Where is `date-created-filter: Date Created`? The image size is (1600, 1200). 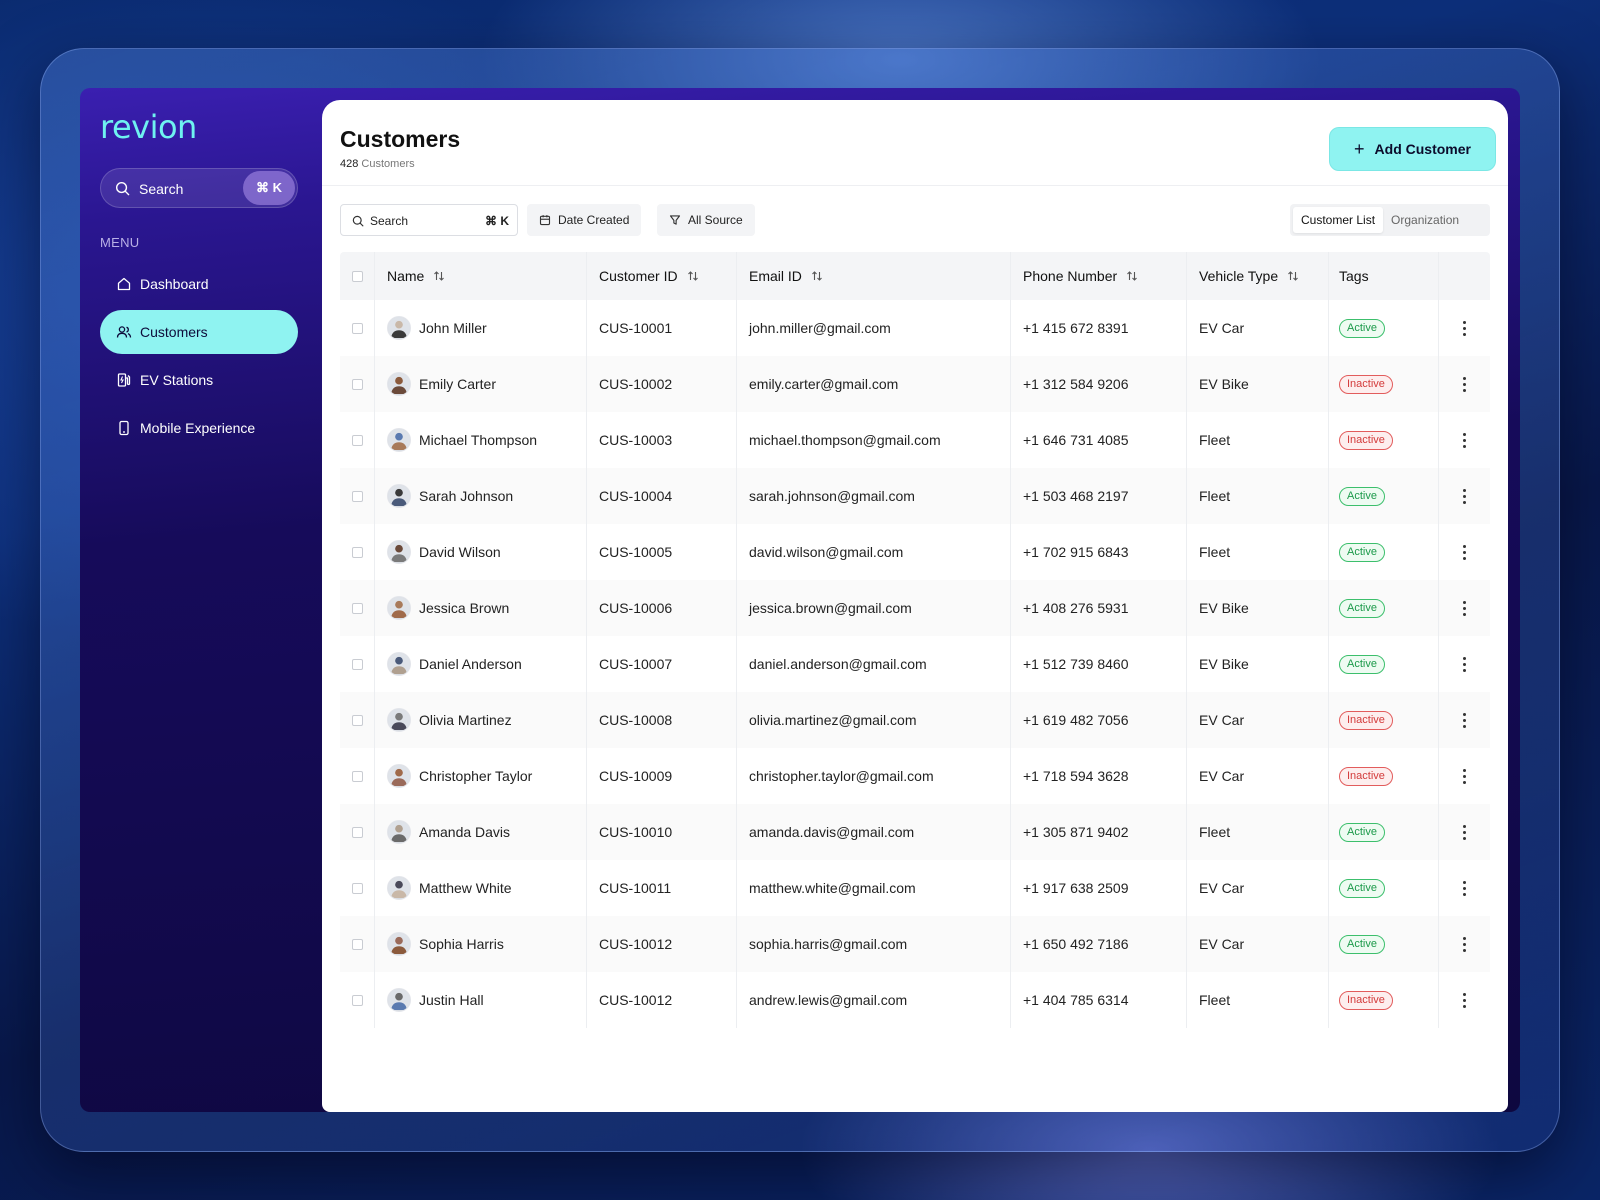
date-created-filter: Date Created is located at coordinates (584, 220).